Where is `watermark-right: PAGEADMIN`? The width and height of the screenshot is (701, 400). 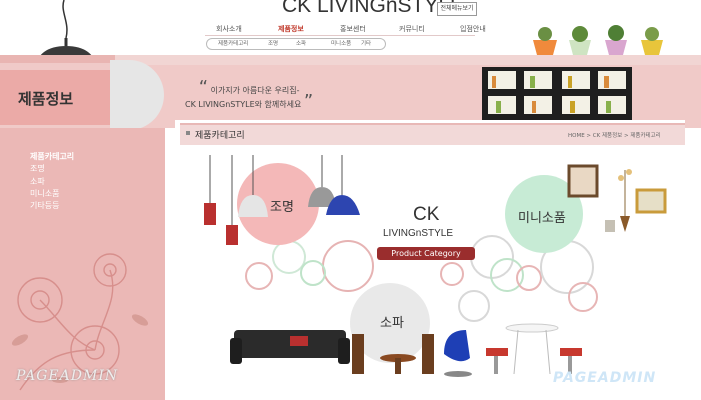 watermark-right: PAGEADMIN is located at coordinates (605, 378).